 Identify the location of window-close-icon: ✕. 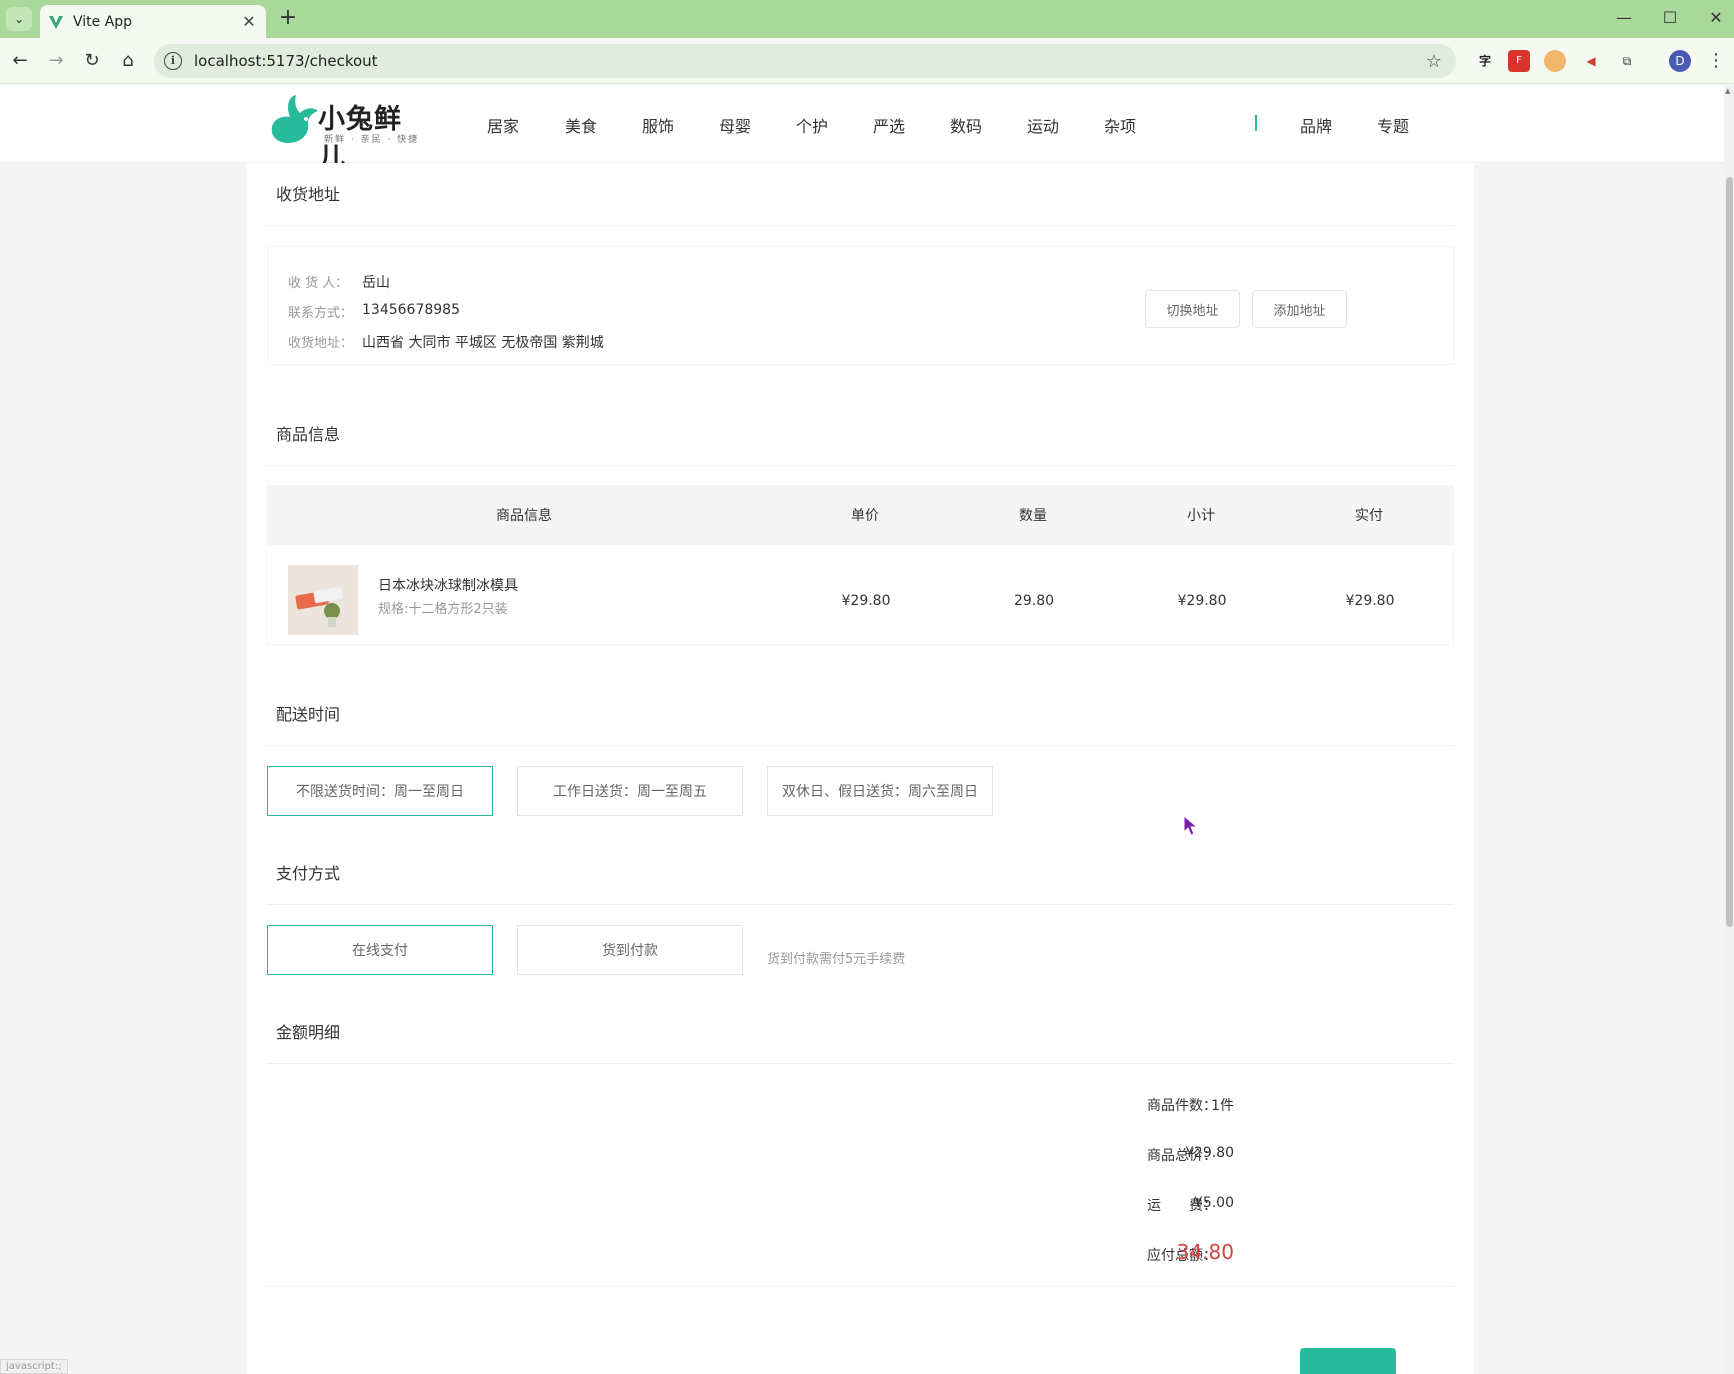
(1716, 18).